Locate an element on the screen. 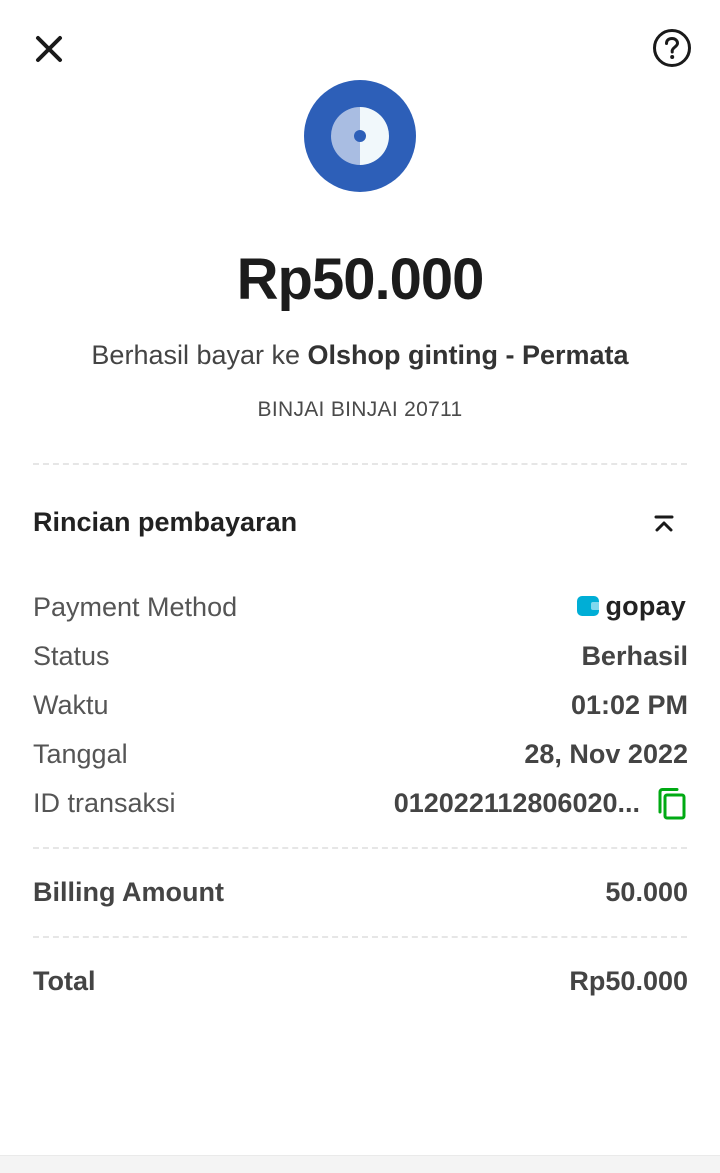 This screenshot has height=1173, width=720. chevron-up-double-icon is located at coordinates (664, 523).